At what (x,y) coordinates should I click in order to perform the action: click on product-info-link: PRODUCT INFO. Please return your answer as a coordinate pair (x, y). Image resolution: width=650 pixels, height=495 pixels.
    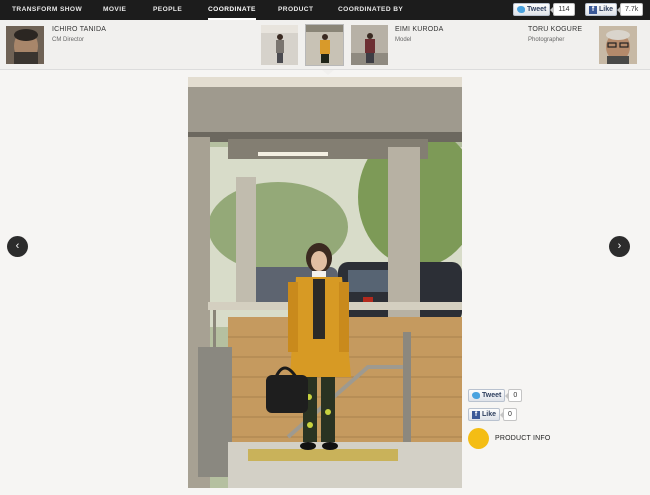
    Looking at the image, I should click on (523, 438).